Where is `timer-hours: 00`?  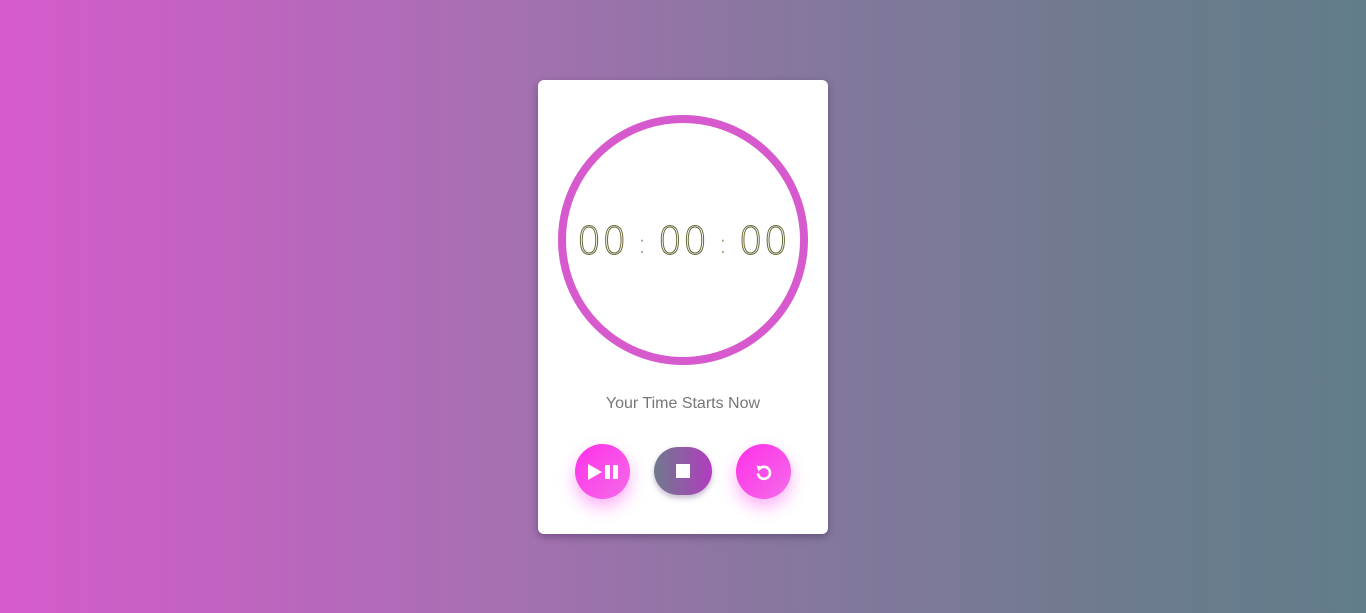
timer-hours: 00 is located at coordinates (602, 241).